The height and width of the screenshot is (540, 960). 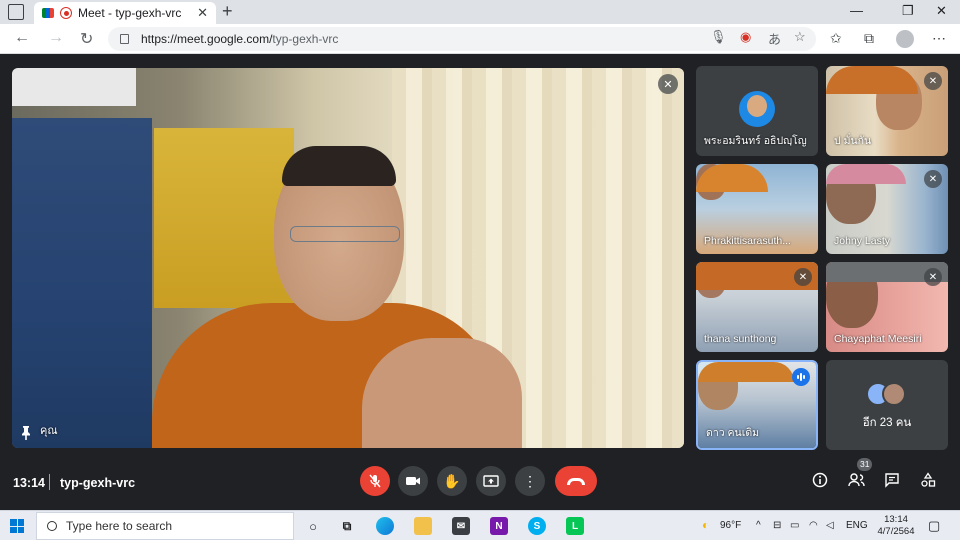 I want to click on participant-tile: ✕ thana sunthong, so click(x=757, y=307).